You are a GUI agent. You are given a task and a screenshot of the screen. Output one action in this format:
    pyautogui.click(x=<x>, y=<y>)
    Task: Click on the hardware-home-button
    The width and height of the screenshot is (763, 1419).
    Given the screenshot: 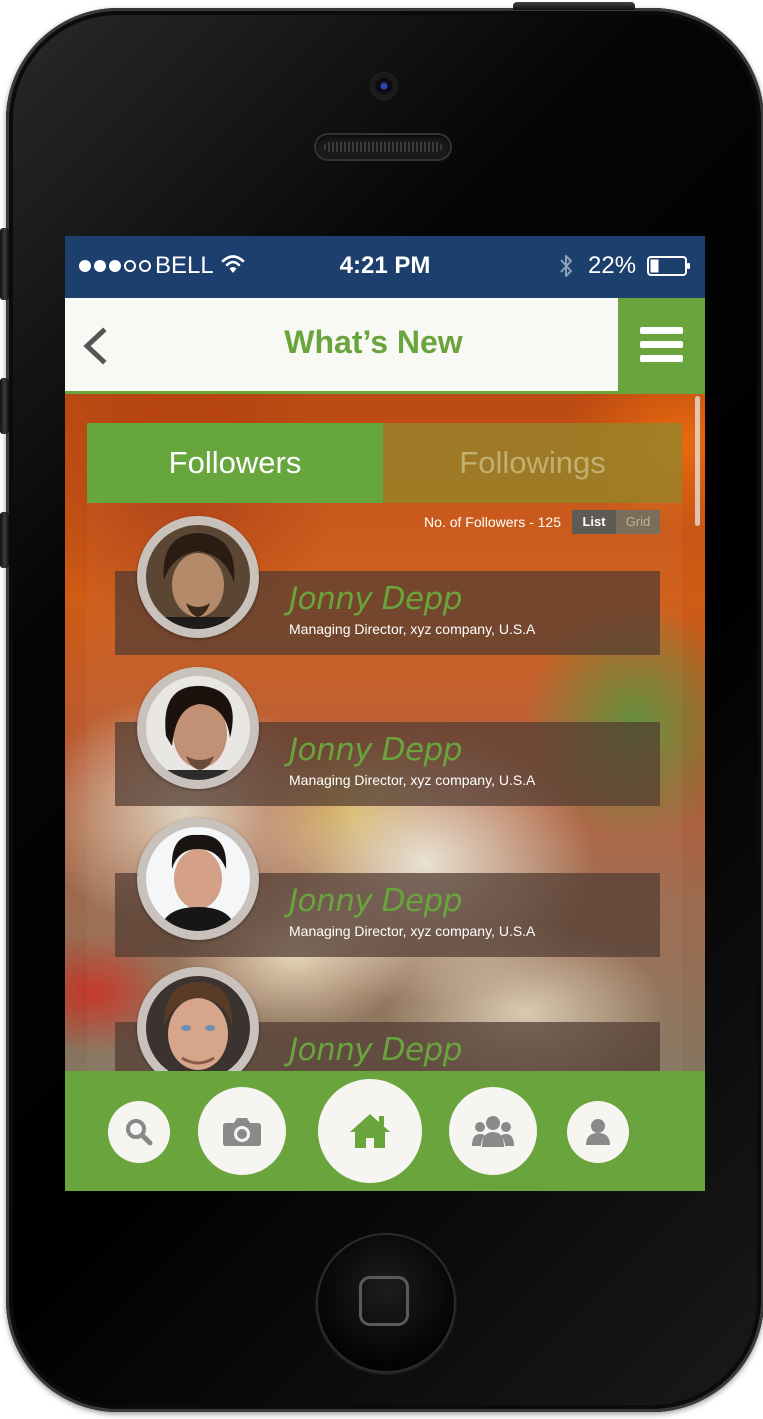 What is the action you would take?
    pyautogui.click(x=386, y=1303)
    